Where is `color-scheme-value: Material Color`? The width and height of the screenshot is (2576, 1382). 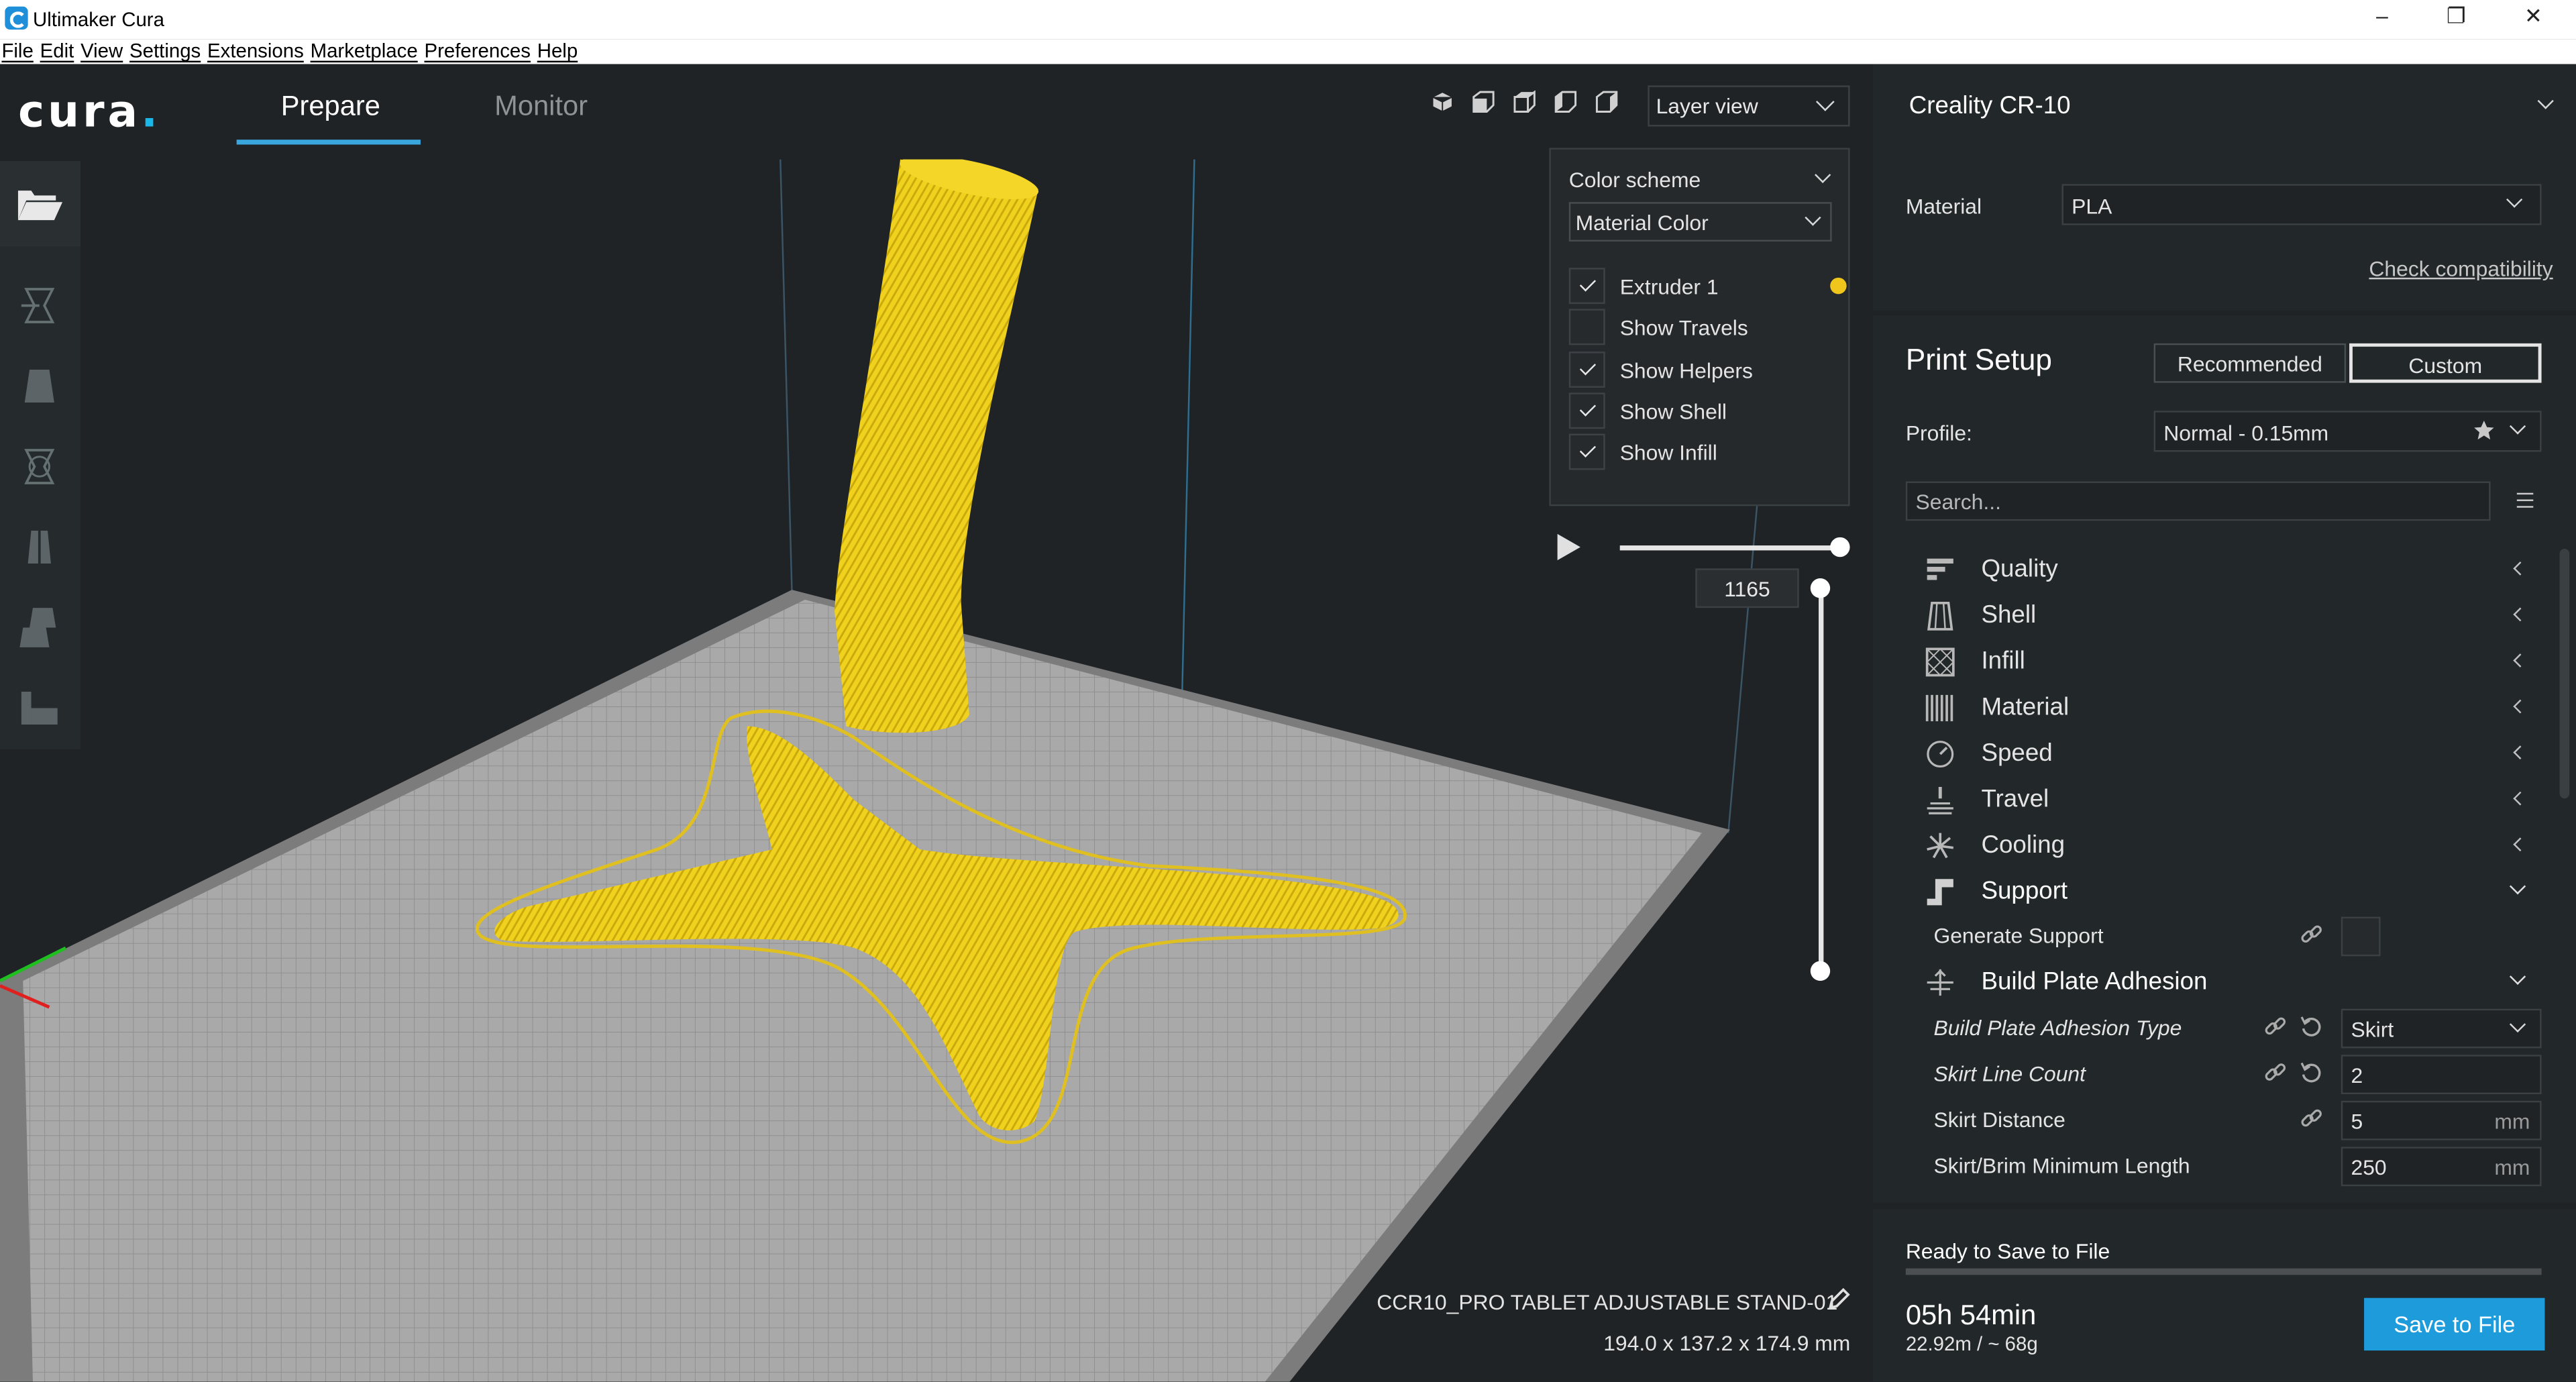 color-scheme-value: Material Color is located at coordinates (1642, 222).